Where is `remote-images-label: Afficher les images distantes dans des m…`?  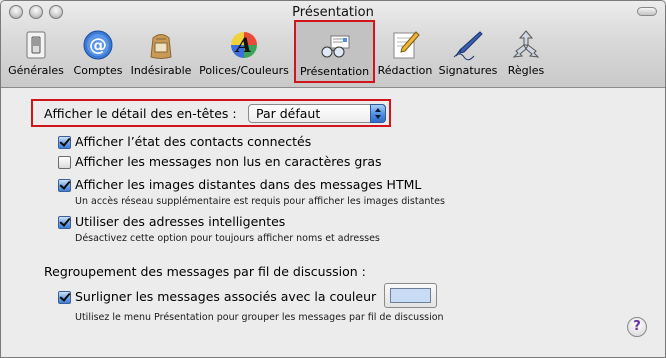
remote-images-label: Afficher les images distantes dans des m… is located at coordinates (248, 184).